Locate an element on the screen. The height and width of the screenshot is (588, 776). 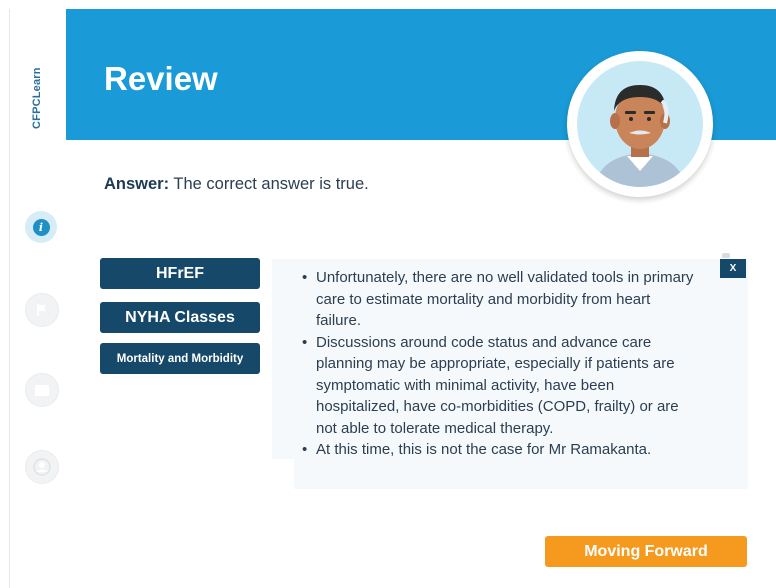
tab-mortality-and-morbidity: Mortality and Morbidity is located at coordinates (180, 358).